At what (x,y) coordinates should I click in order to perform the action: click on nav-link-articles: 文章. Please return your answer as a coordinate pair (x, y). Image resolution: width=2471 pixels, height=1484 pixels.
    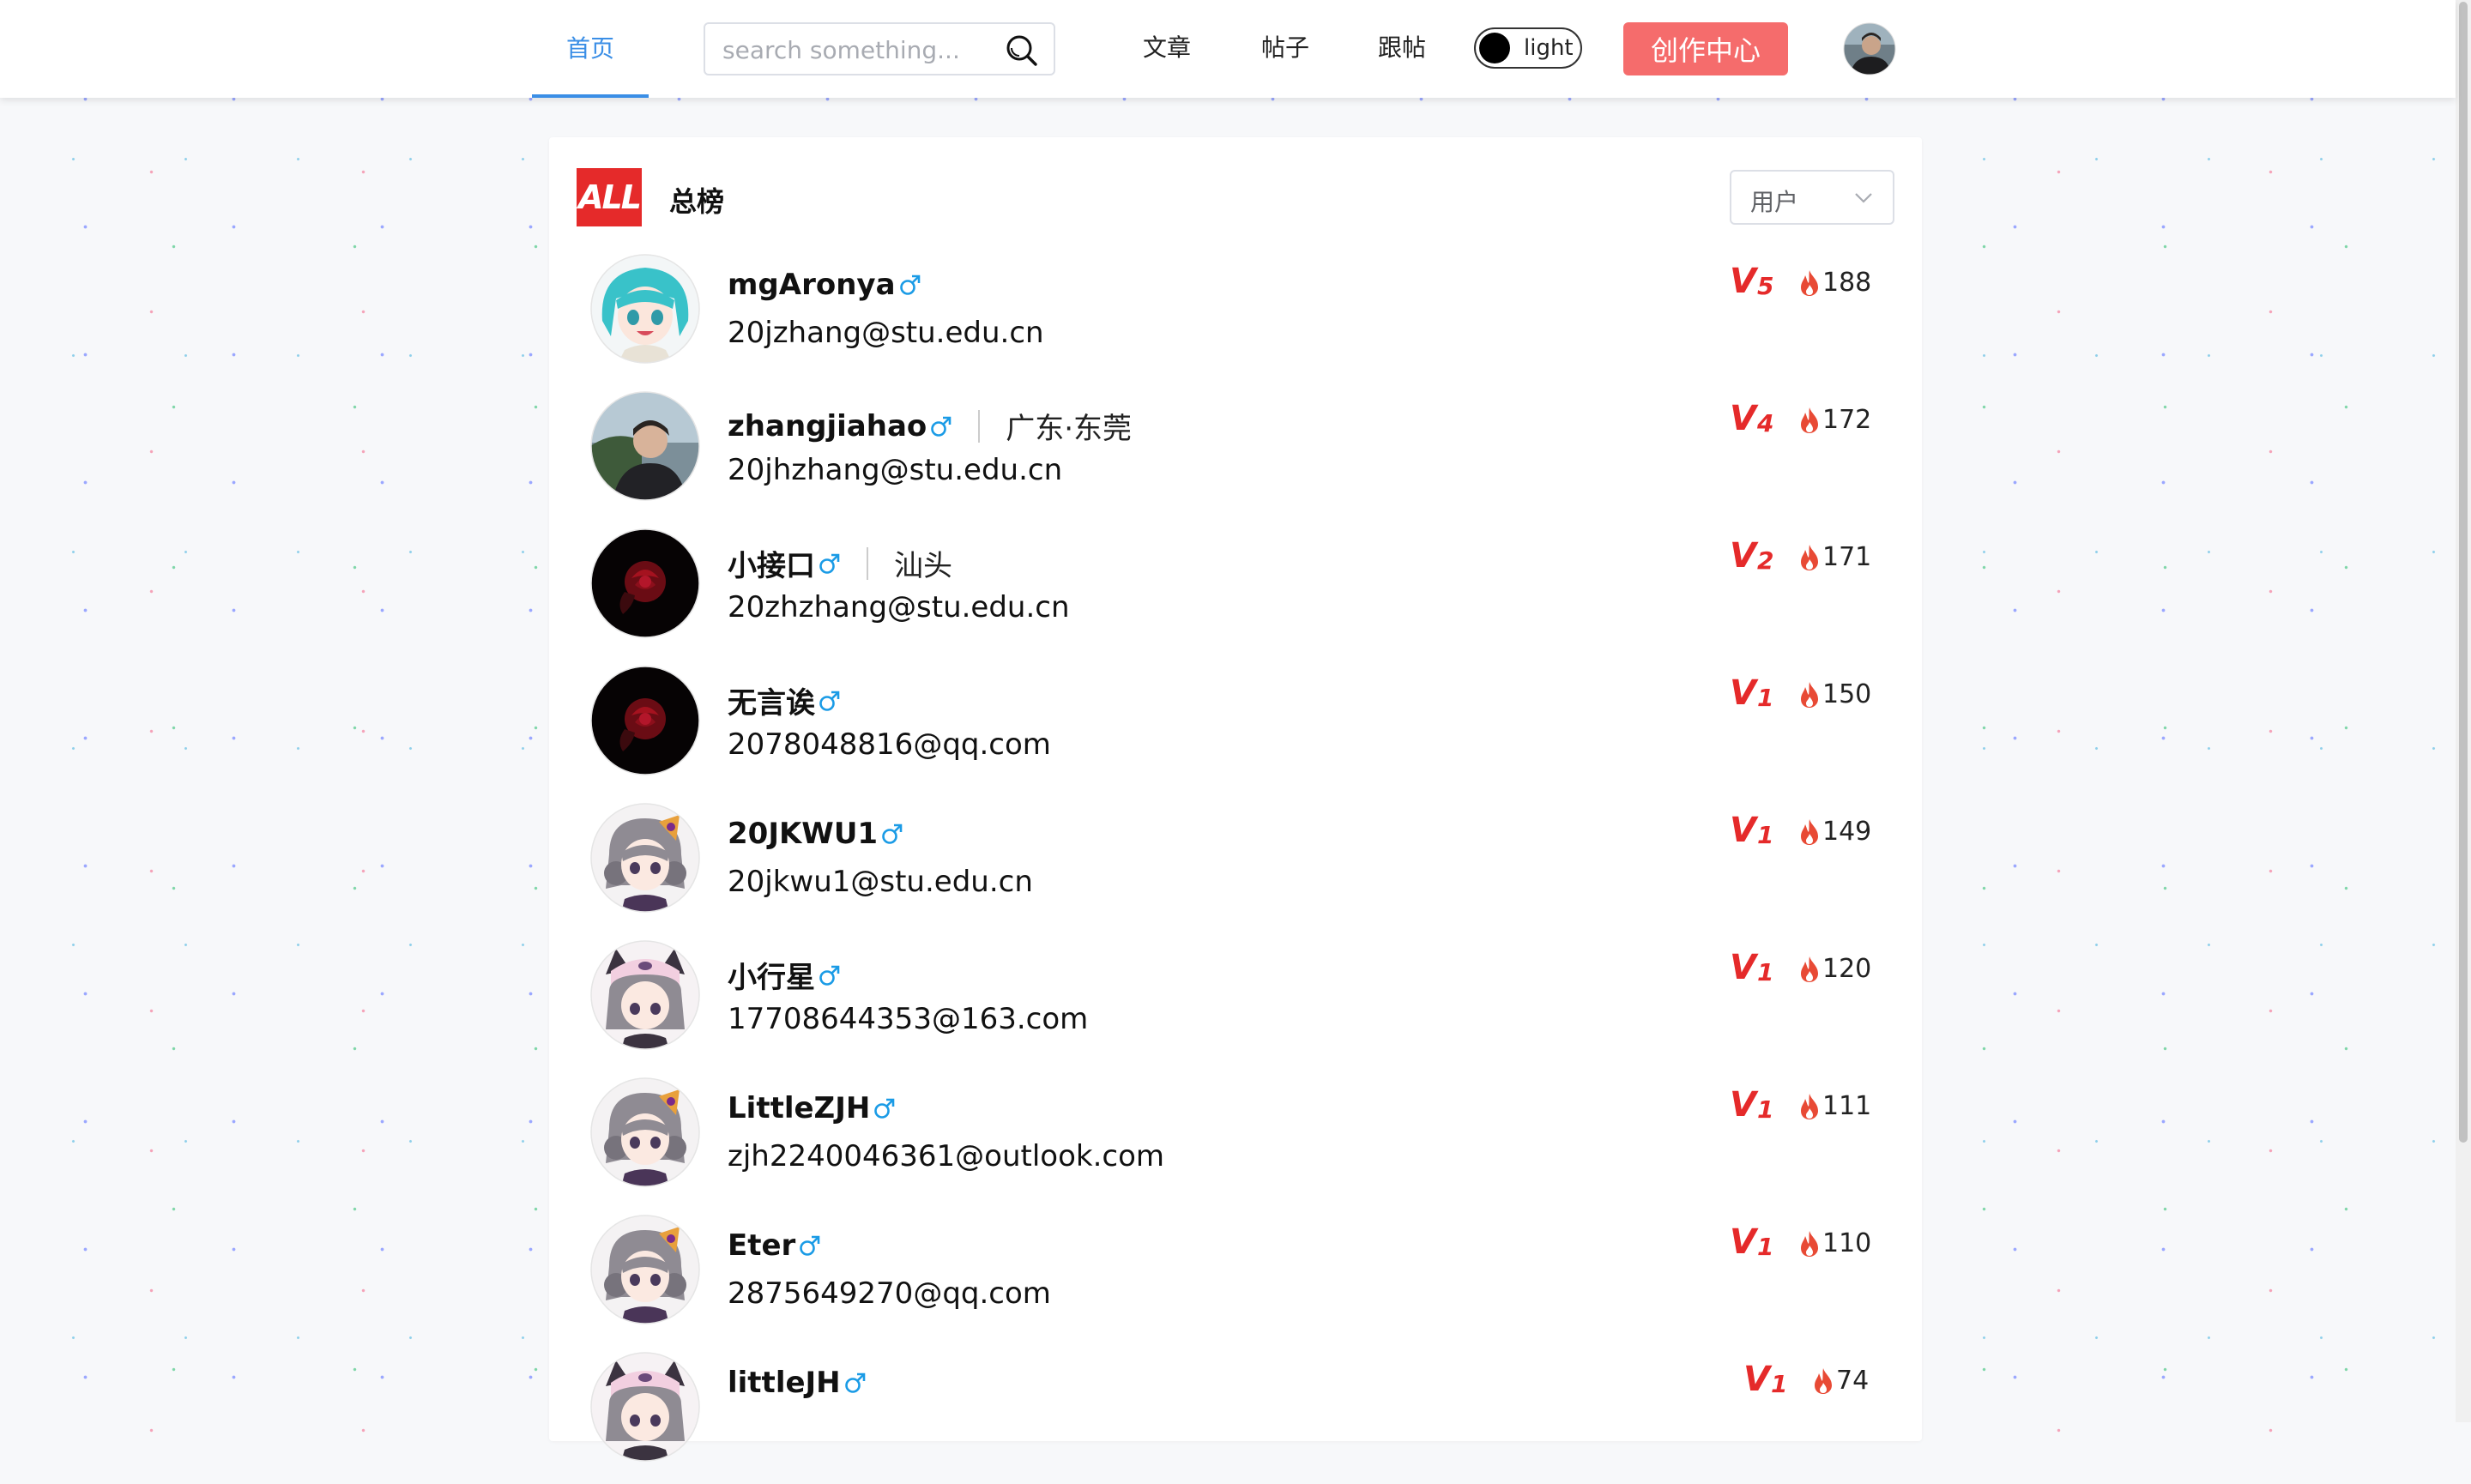
    Looking at the image, I should click on (1167, 48).